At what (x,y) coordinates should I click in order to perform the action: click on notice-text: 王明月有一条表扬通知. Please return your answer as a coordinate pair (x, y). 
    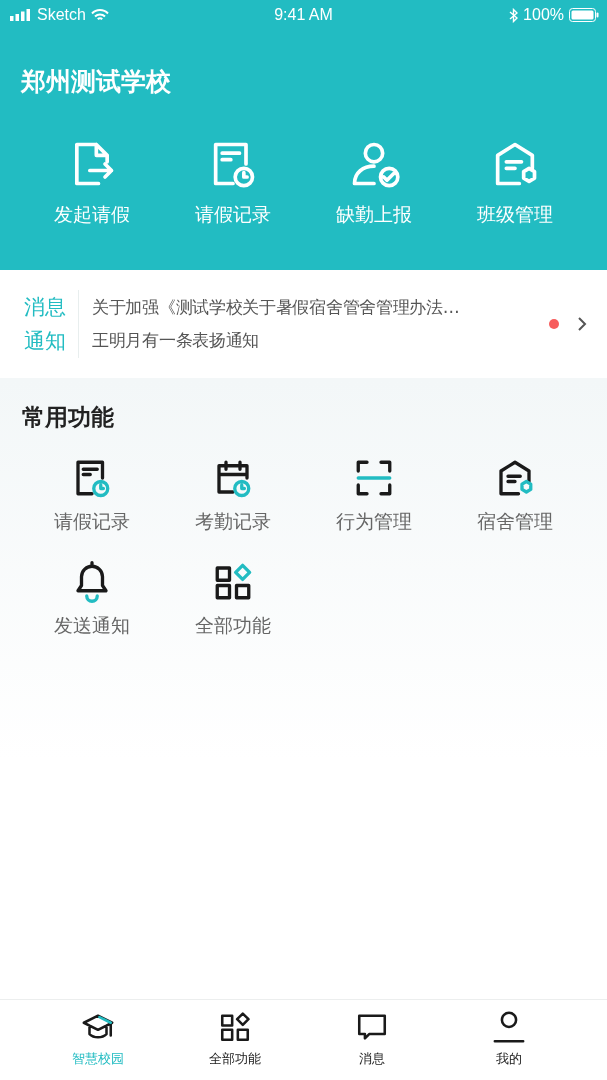
    Looking at the image, I should click on (318, 340).